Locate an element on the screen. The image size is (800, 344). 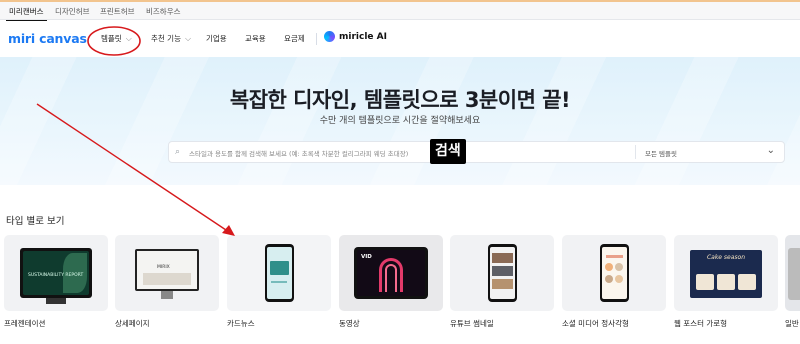
section-title: 타입 별로 보기 is located at coordinates (35, 221).